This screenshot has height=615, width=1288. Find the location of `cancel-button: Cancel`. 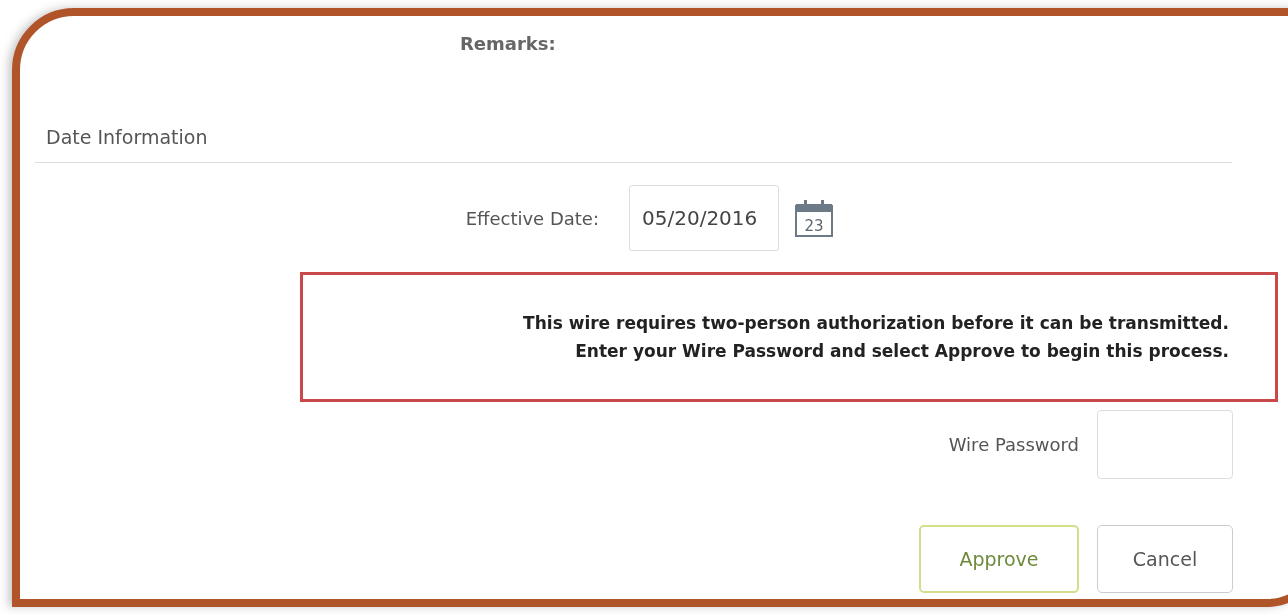

cancel-button: Cancel is located at coordinates (1165, 559).